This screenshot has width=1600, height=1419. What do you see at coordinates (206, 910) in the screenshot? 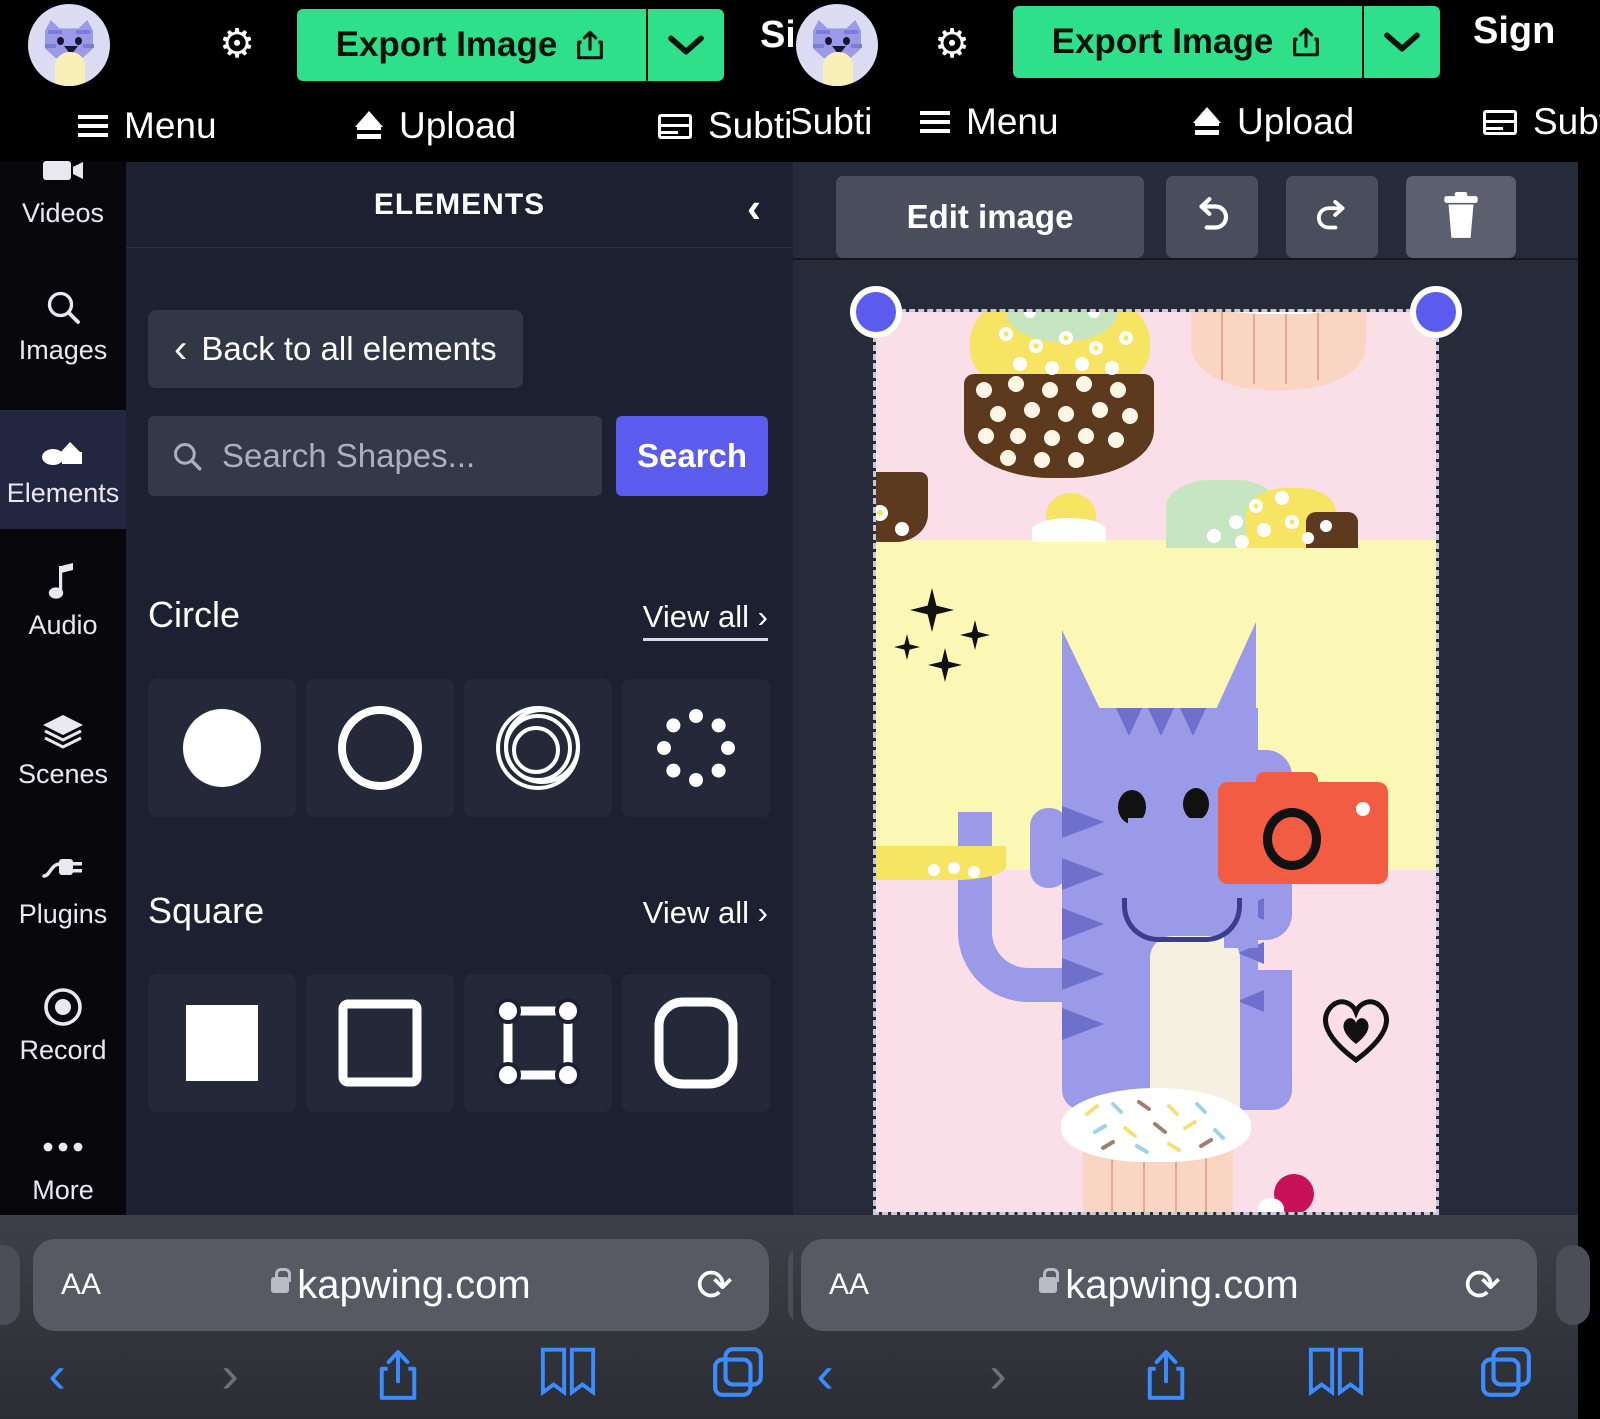
I see `section-title: Square` at bounding box center [206, 910].